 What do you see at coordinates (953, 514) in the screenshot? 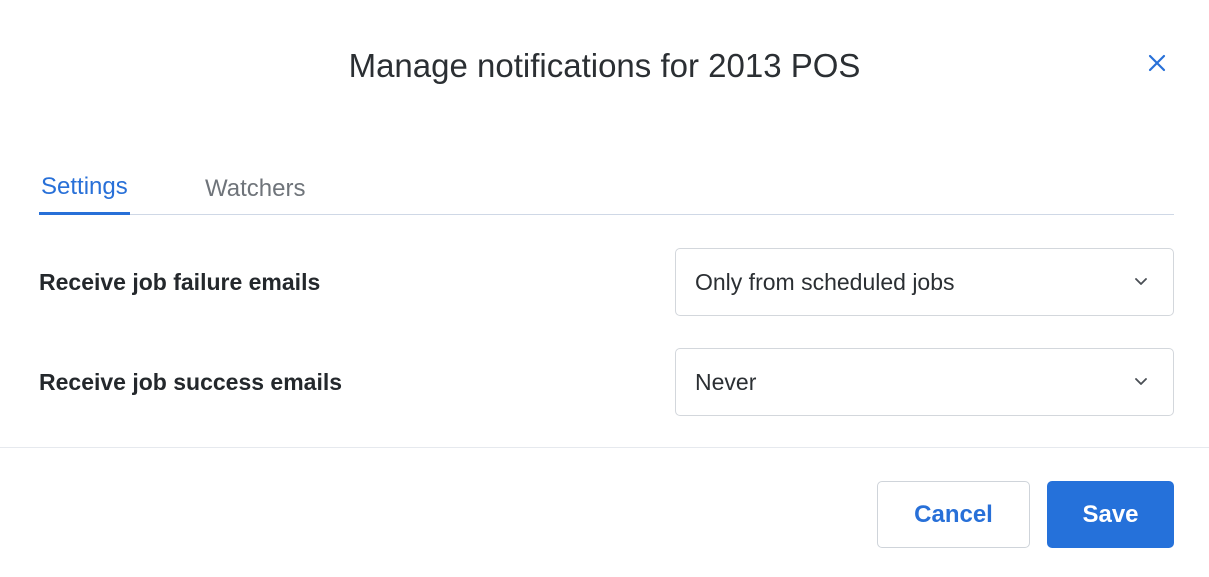
I see `cancel-button: Cancel` at bounding box center [953, 514].